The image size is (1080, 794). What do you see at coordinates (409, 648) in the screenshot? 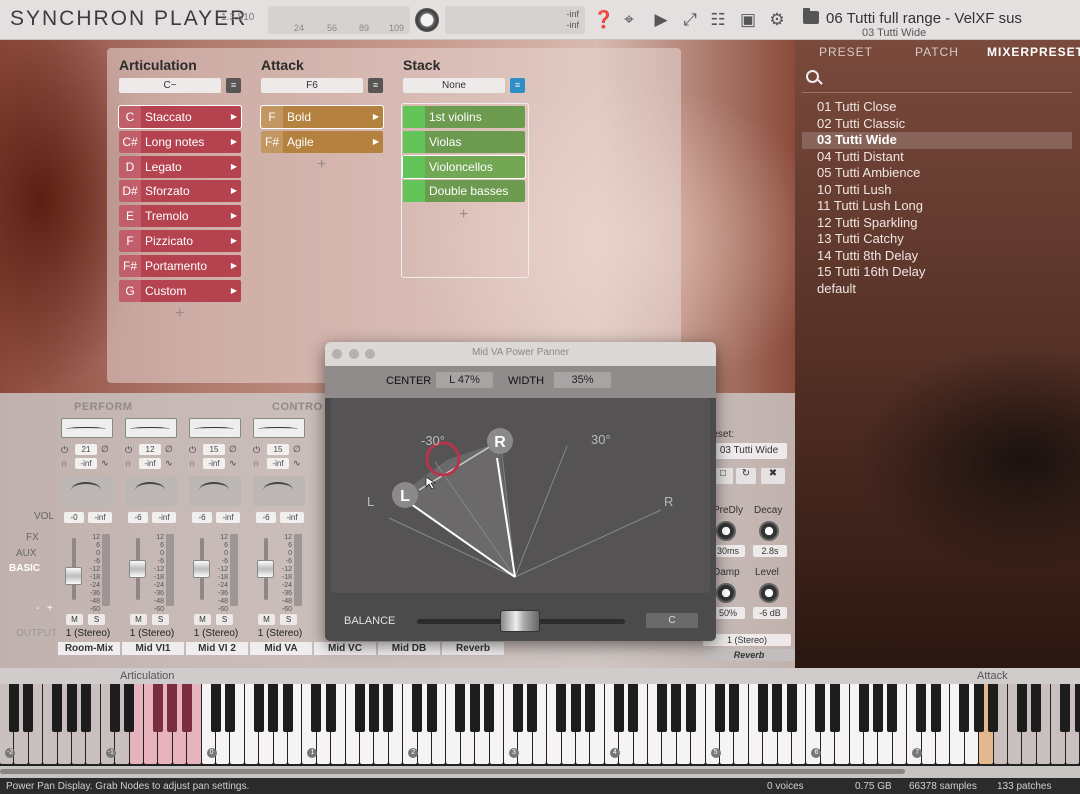
I see `channel-name: Mid DB` at bounding box center [409, 648].